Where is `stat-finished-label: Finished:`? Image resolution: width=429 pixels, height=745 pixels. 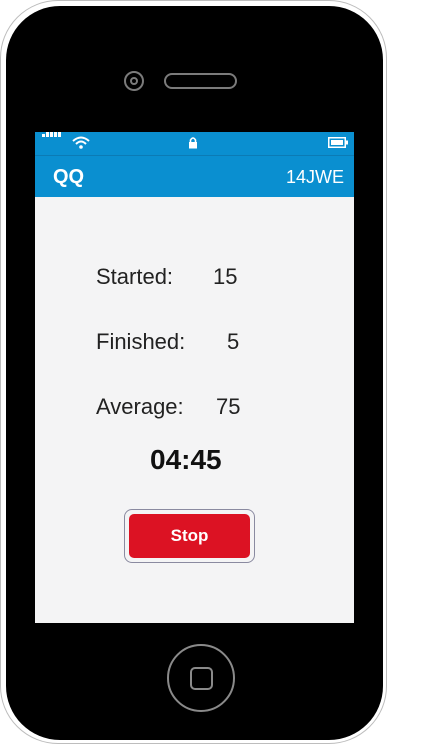 stat-finished-label: Finished: is located at coordinates (141, 341).